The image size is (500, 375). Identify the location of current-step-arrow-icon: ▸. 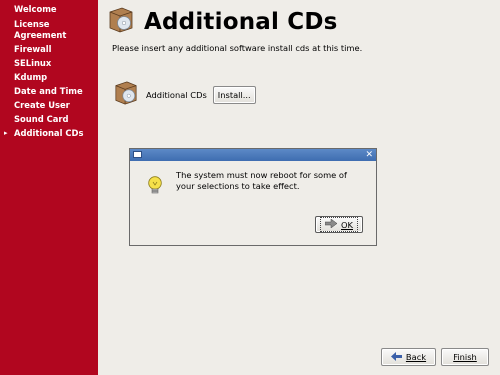
(6, 133).